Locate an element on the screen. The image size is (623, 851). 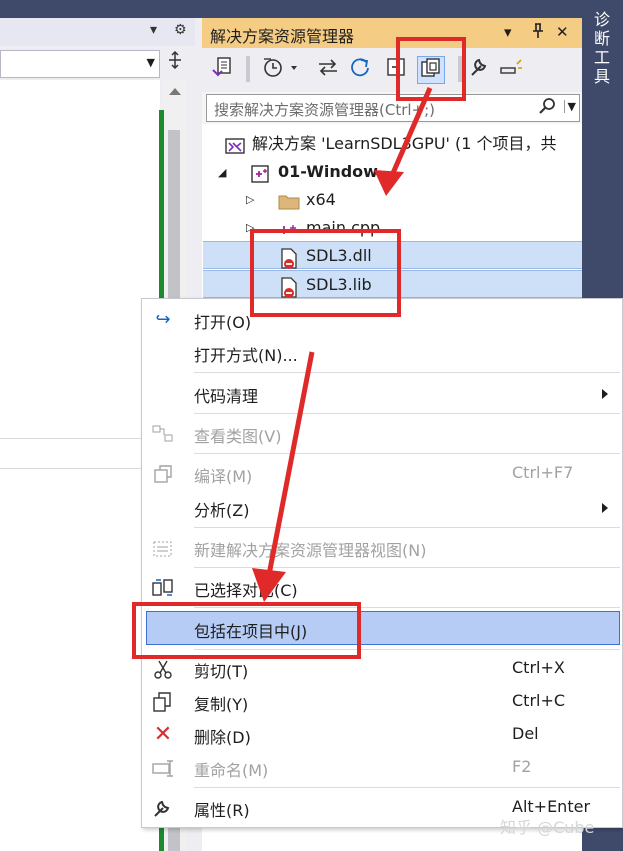
watermark: 知乎 @Cube is located at coordinates (547, 827).